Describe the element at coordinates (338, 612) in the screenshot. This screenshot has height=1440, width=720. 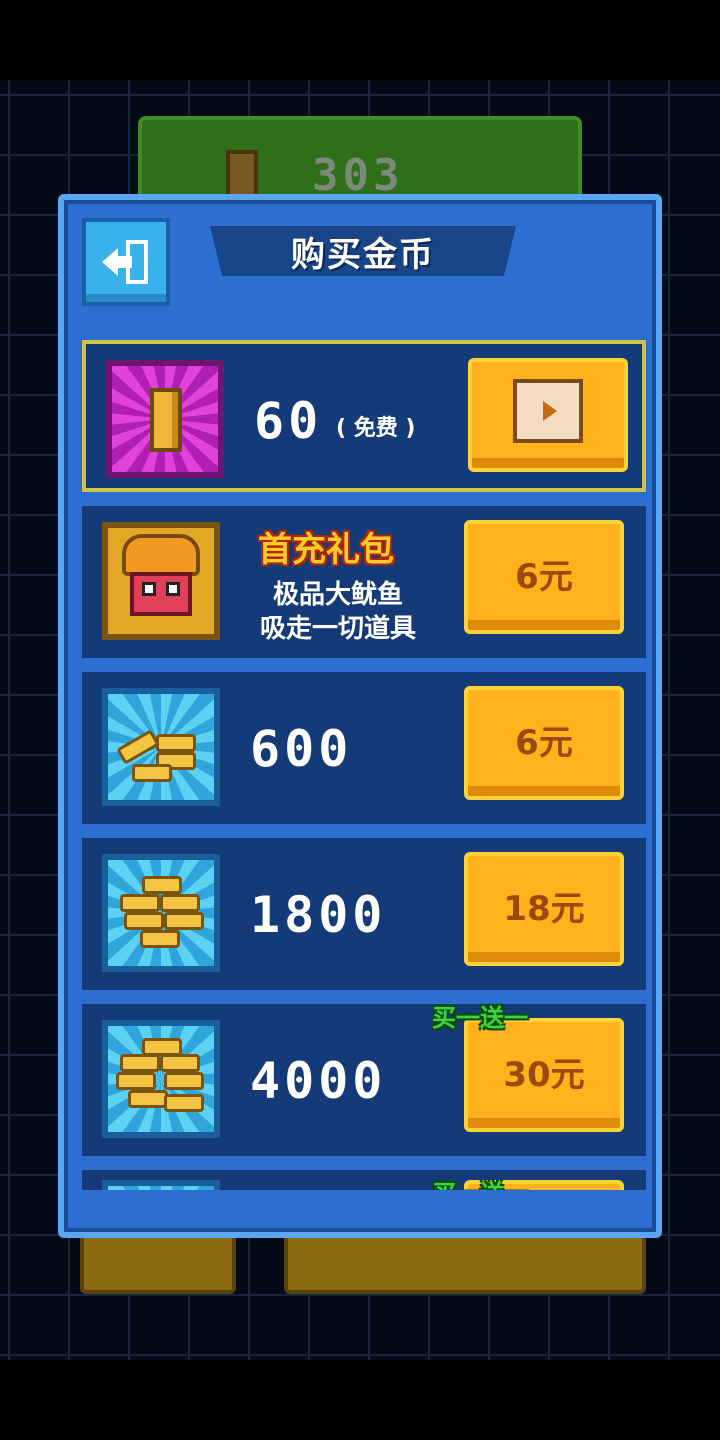
I see `gift-pack-description: 极品大鱿鱼 吸走一切道具` at that location.